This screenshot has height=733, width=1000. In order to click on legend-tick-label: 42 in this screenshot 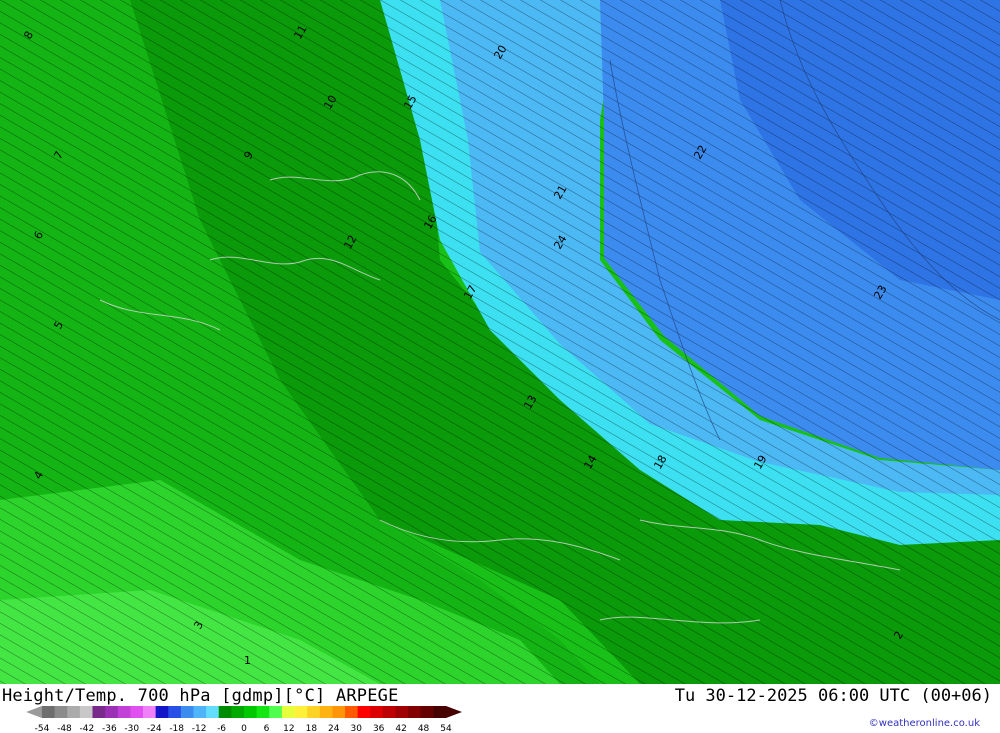, I will do `click(400, 728)`.